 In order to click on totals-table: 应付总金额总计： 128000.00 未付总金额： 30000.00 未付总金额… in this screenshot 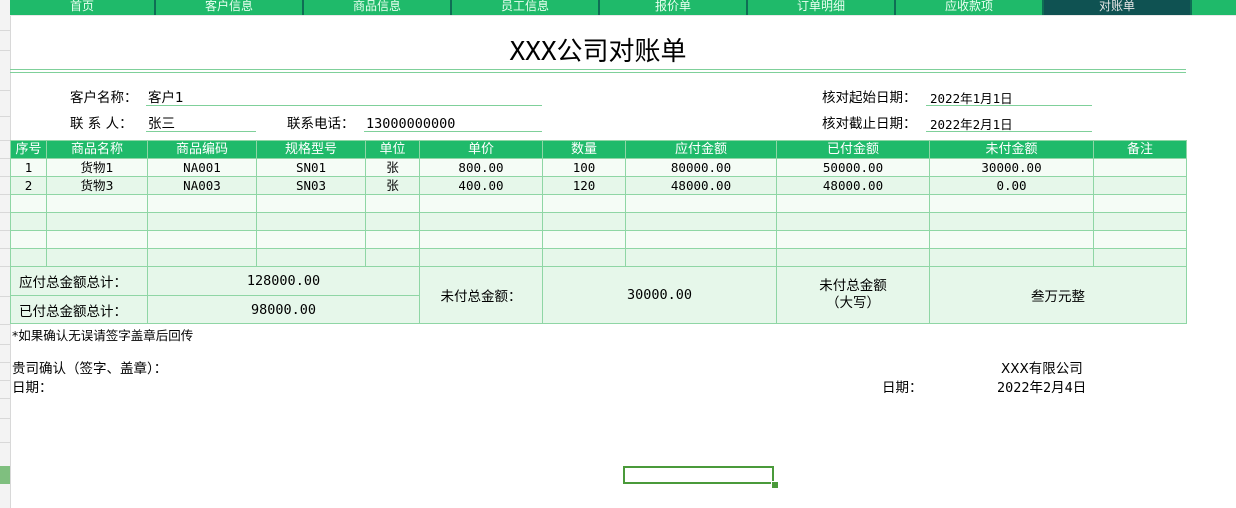, I will do `click(598, 295)`.